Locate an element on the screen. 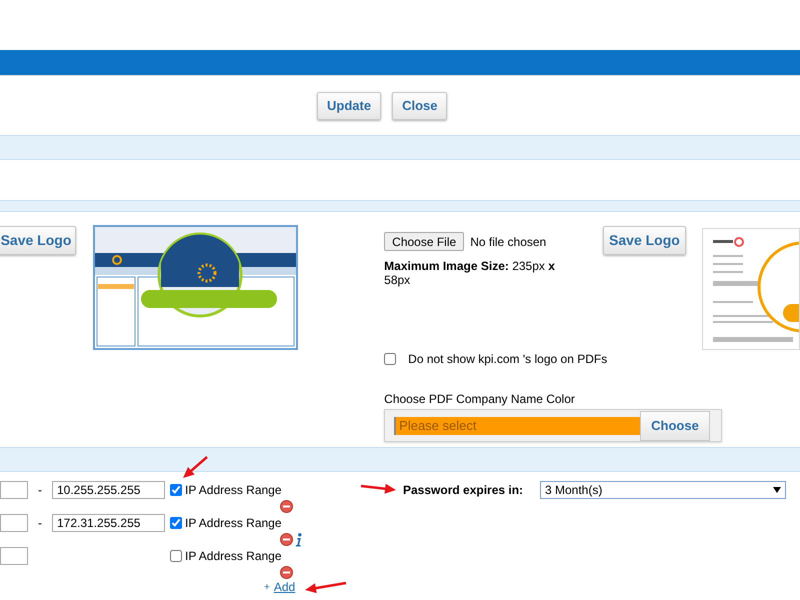 The image size is (800, 600). ip-to-field: 172.31.255.255 is located at coordinates (108, 523).